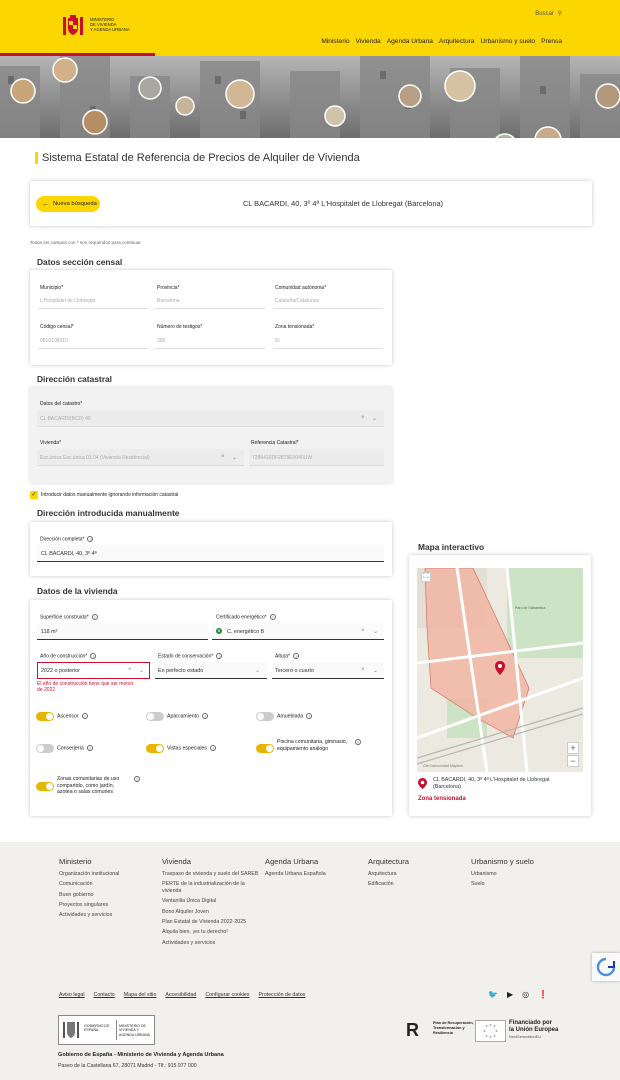 The width and height of the screenshot is (620, 1080). I want to click on legal-link-contacto: Contacto, so click(104, 995).